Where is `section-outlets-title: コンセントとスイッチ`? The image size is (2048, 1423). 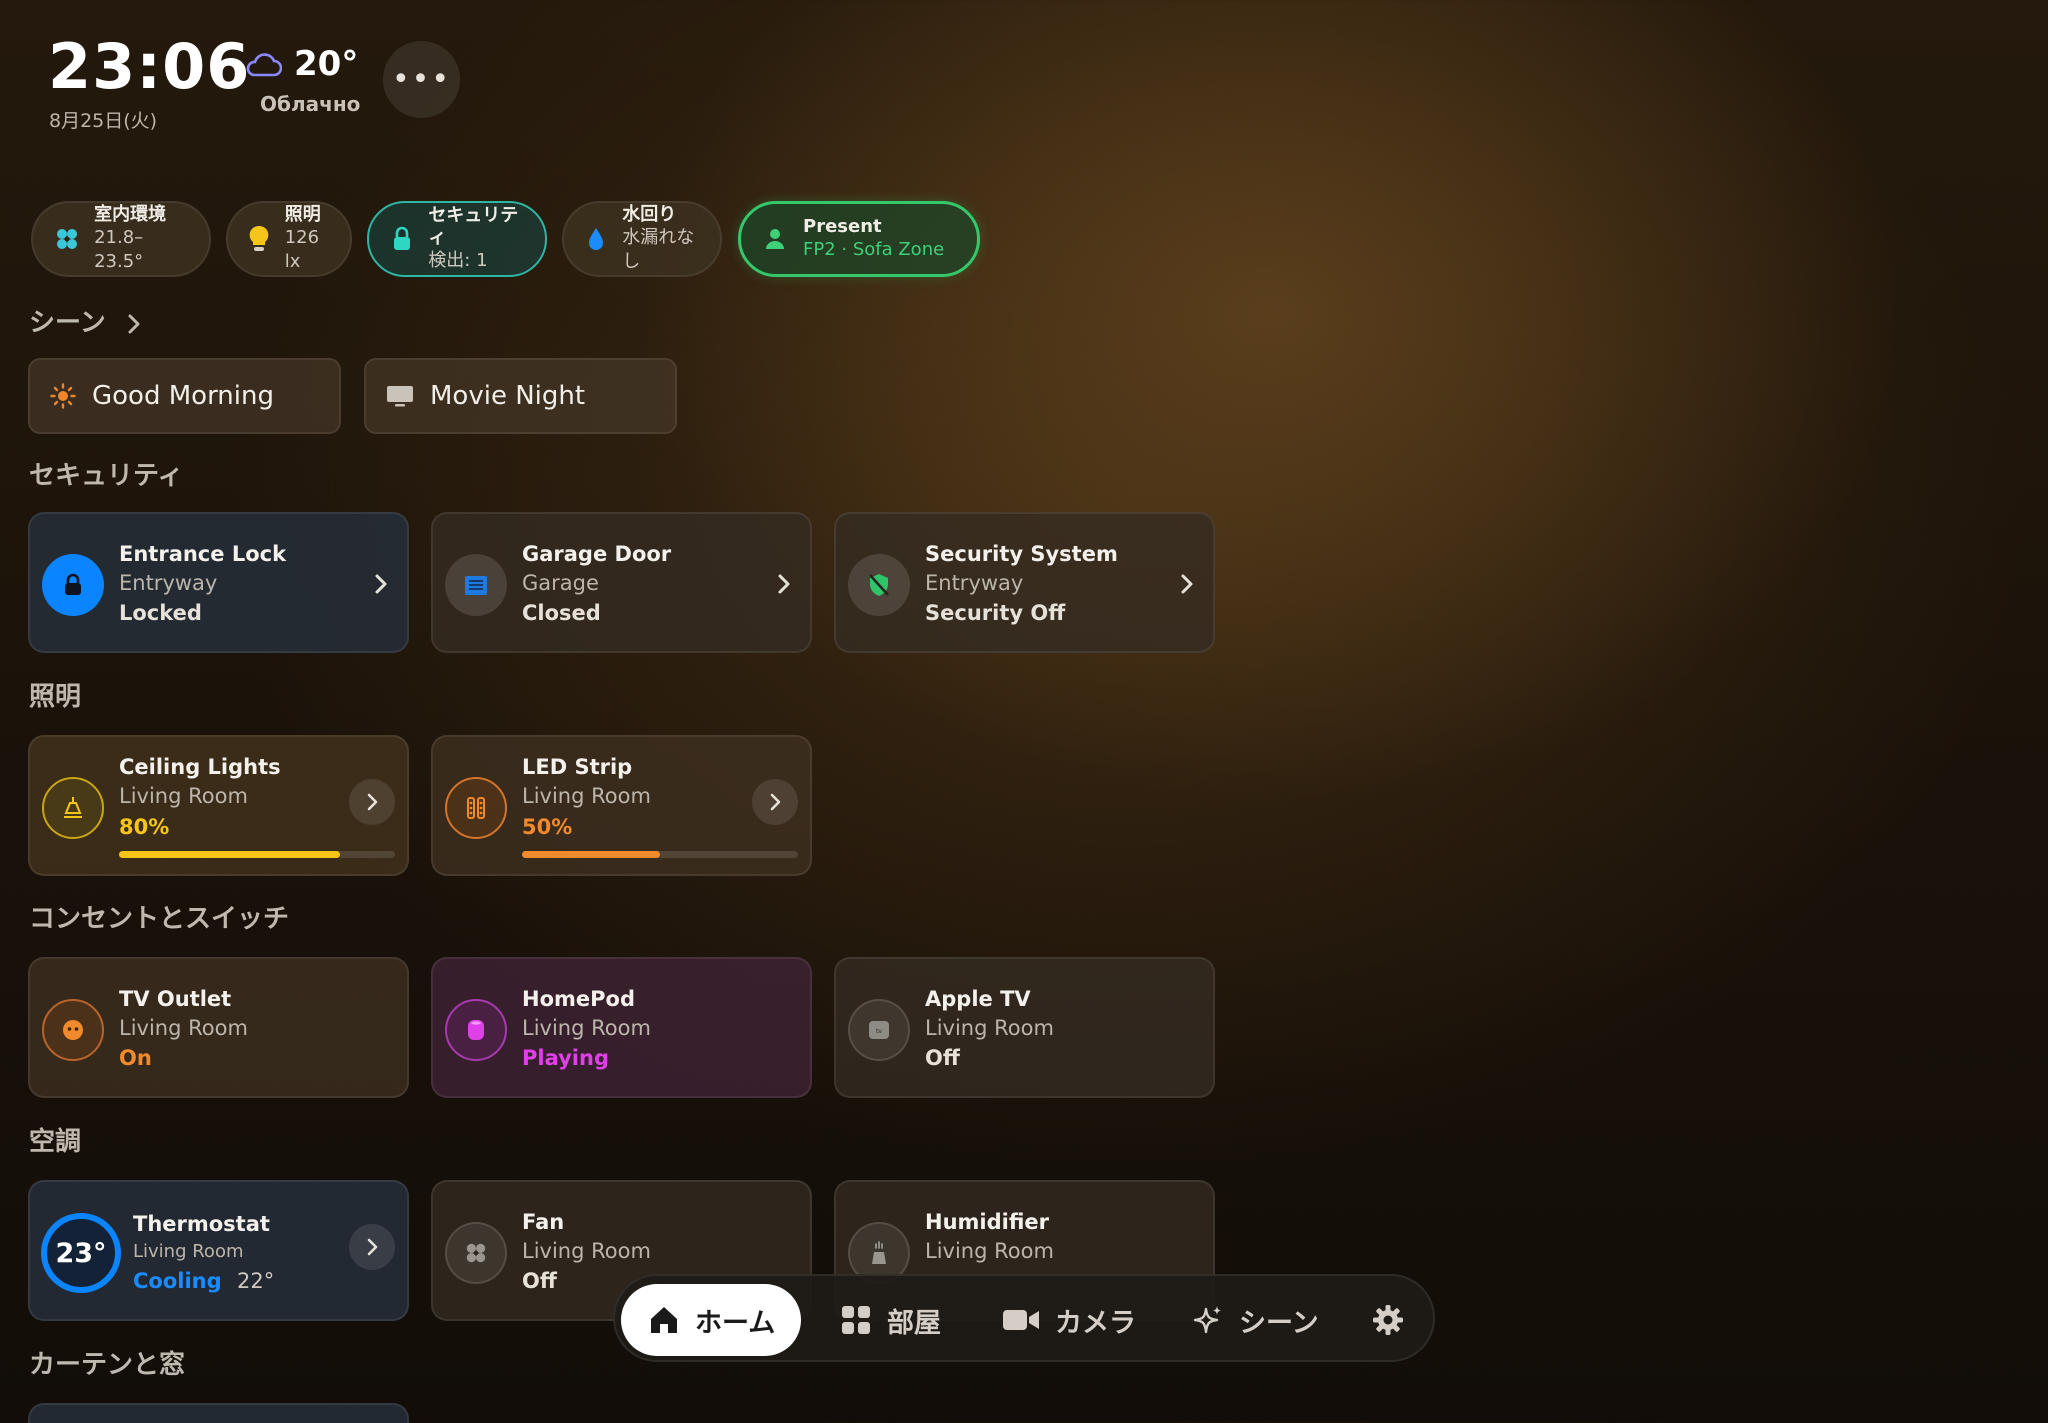
section-outlets-title: コンセントとスイッチ is located at coordinates (159, 919).